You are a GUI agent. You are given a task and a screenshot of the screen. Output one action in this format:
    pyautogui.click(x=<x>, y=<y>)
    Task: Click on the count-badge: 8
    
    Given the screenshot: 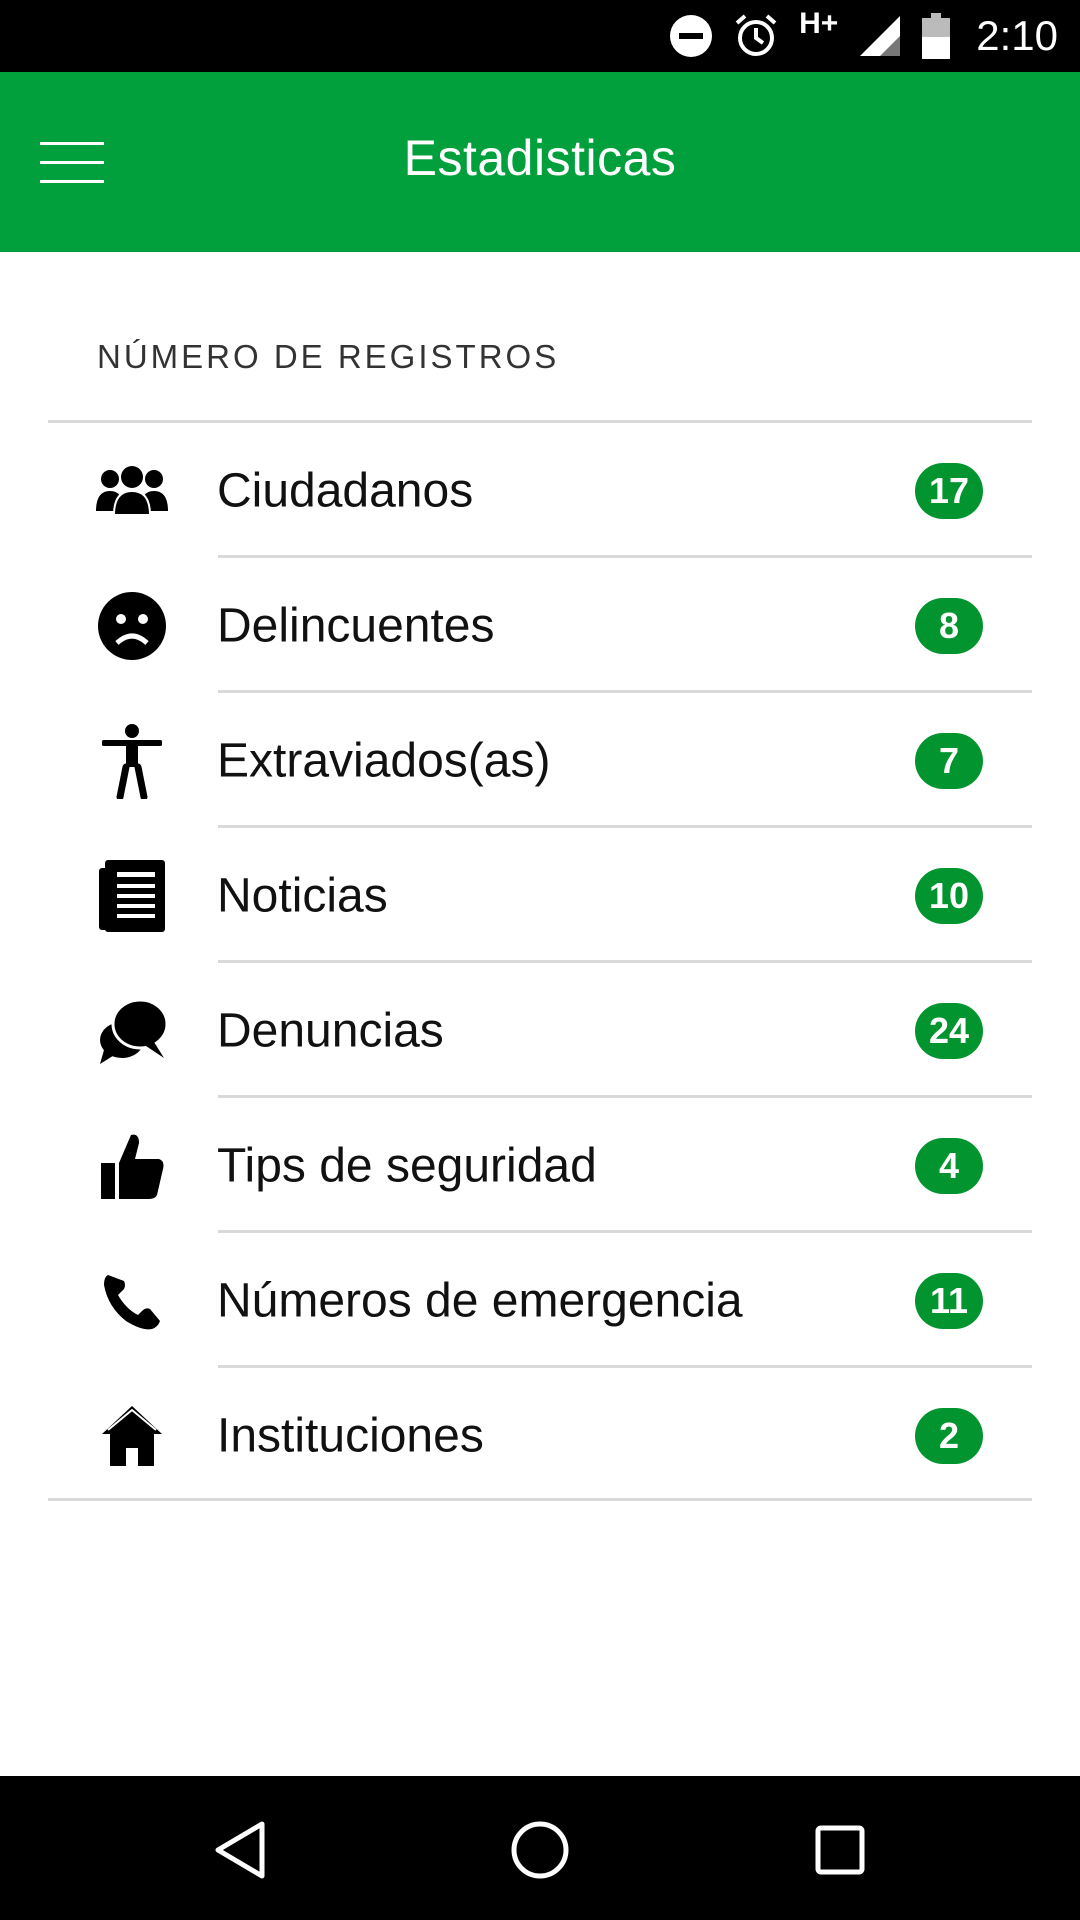 What is the action you would take?
    pyautogui.click(x=949, y=625)
    